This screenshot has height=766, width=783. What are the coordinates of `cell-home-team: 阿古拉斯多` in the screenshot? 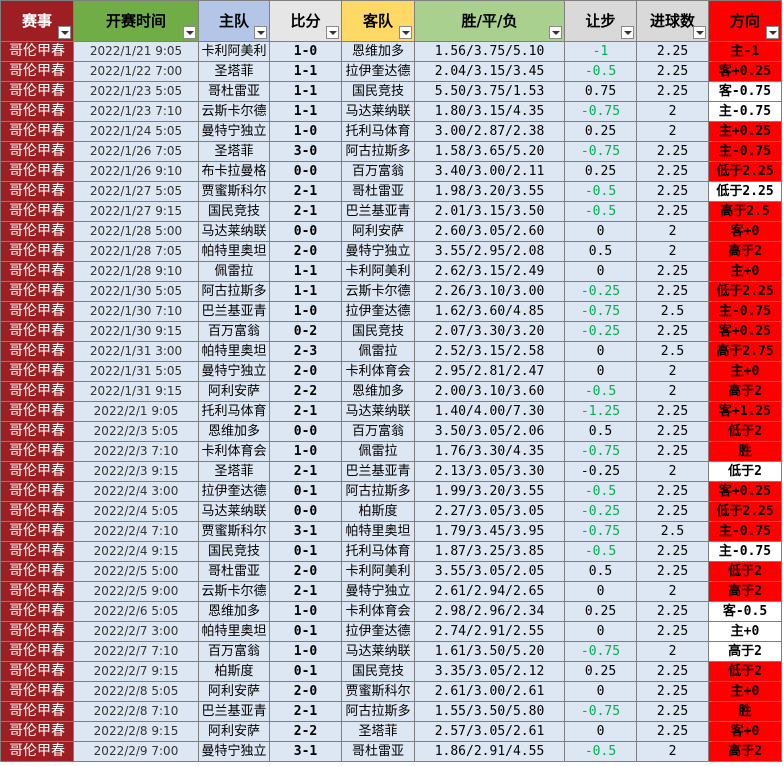 It's located at (234, 291).